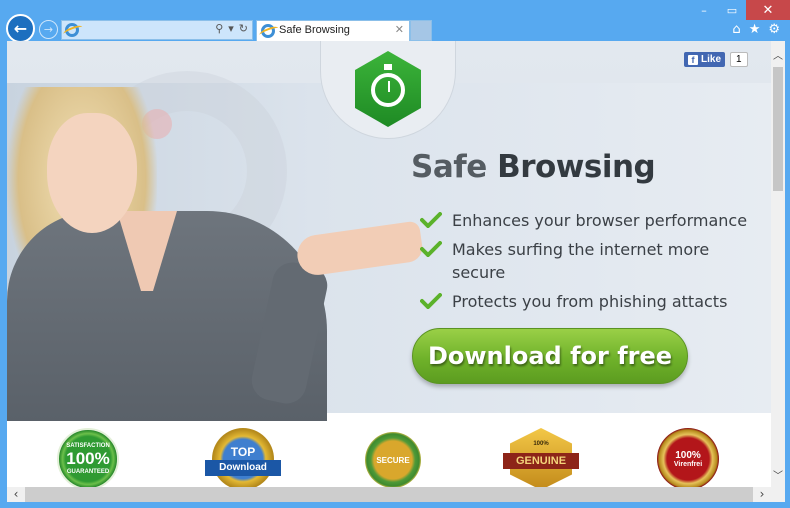  Describe the element at coordinates (314, 30) in the screenshot. I see `tab-label: Safe Browsing` at that location.